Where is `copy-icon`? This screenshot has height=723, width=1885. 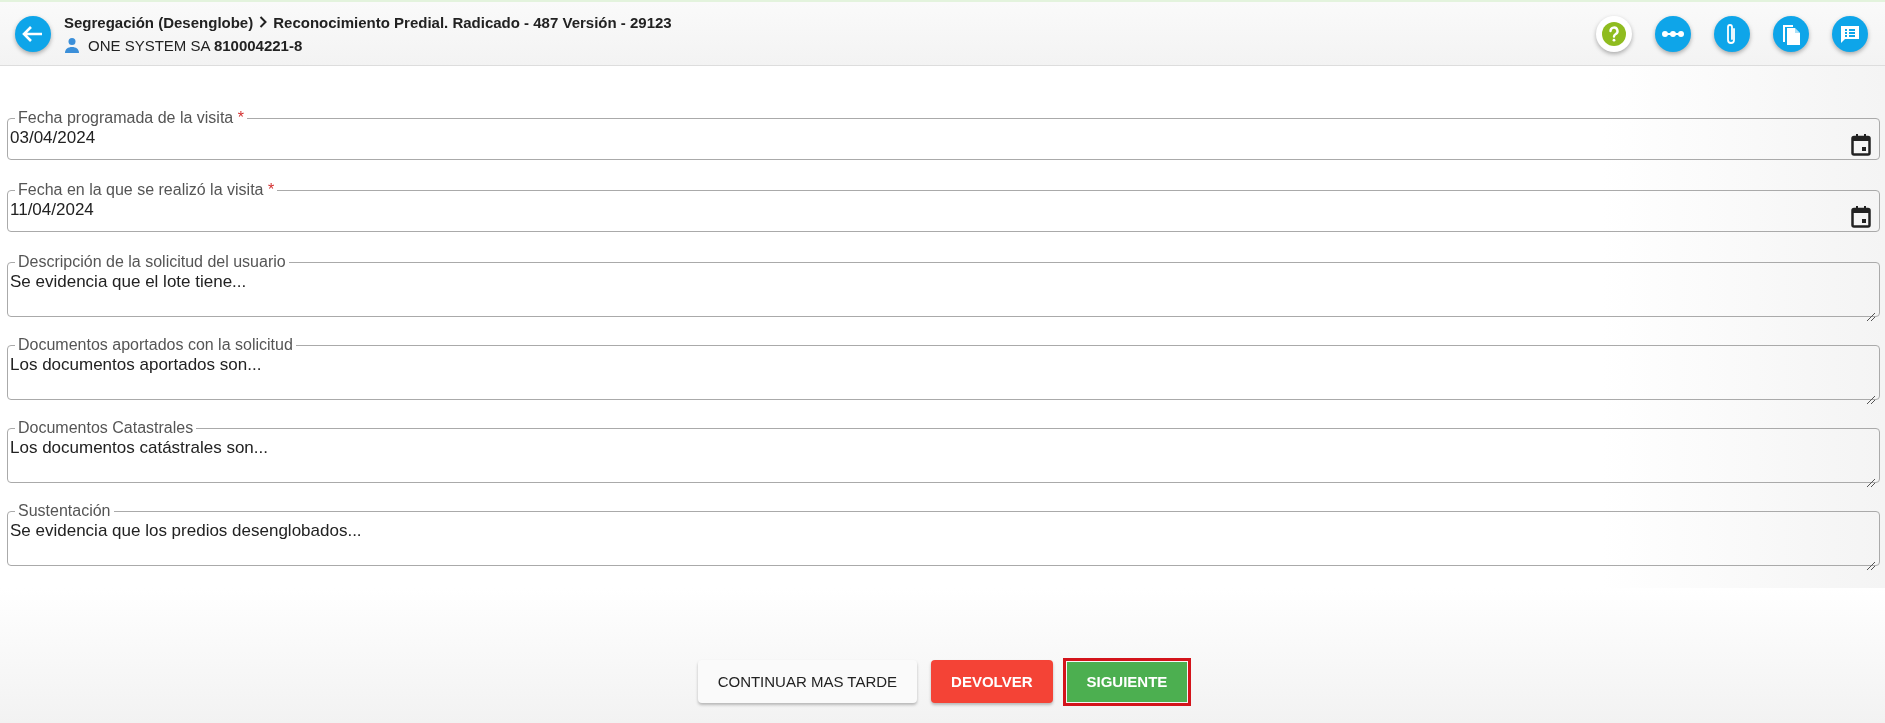
copy-icon is located at coordinates (1791, 33).